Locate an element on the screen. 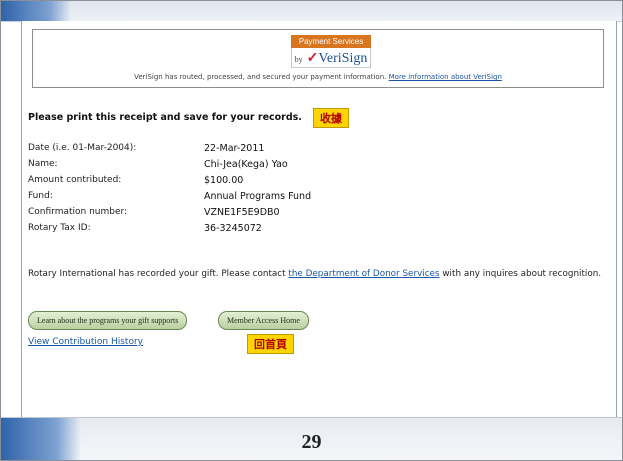  slide-top-bar is located at coordinates (311, 11).